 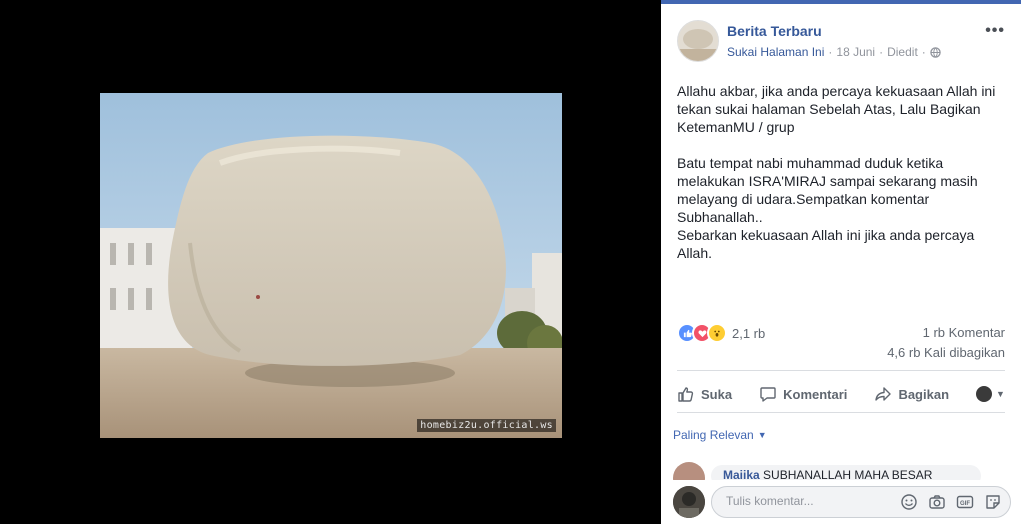 I want to click on comment-sort-label: Paling Relevan, so click(x=713, y=435).